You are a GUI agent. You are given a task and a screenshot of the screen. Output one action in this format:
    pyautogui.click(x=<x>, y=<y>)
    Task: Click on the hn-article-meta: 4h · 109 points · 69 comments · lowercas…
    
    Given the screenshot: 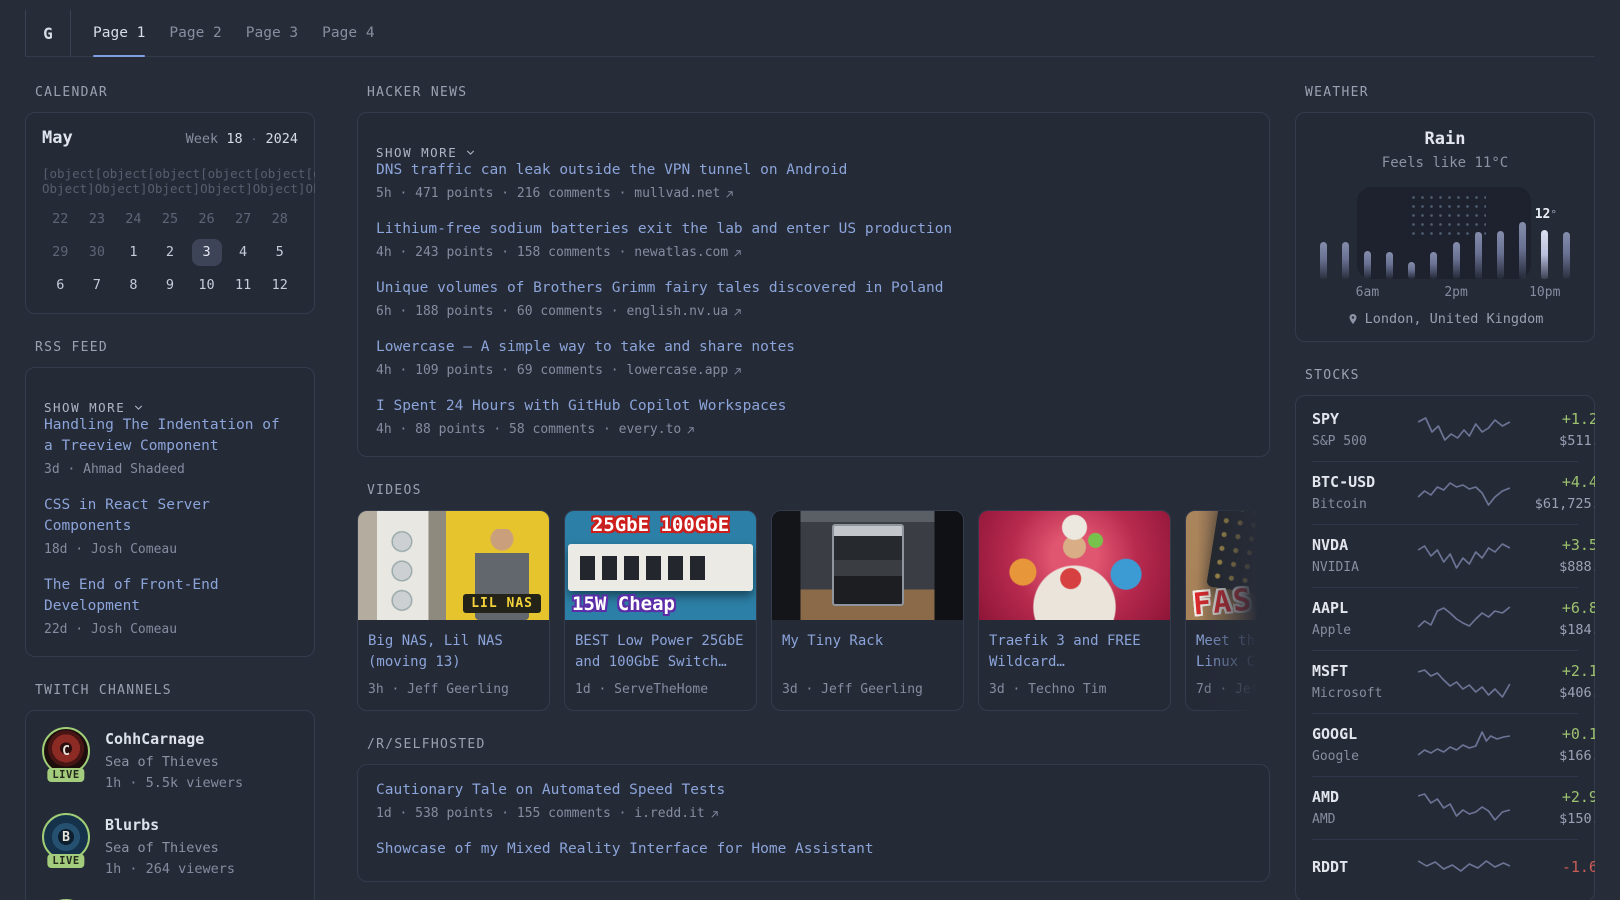 What is the action you would take?
    pyautogui.click(x=813, y=371)
    